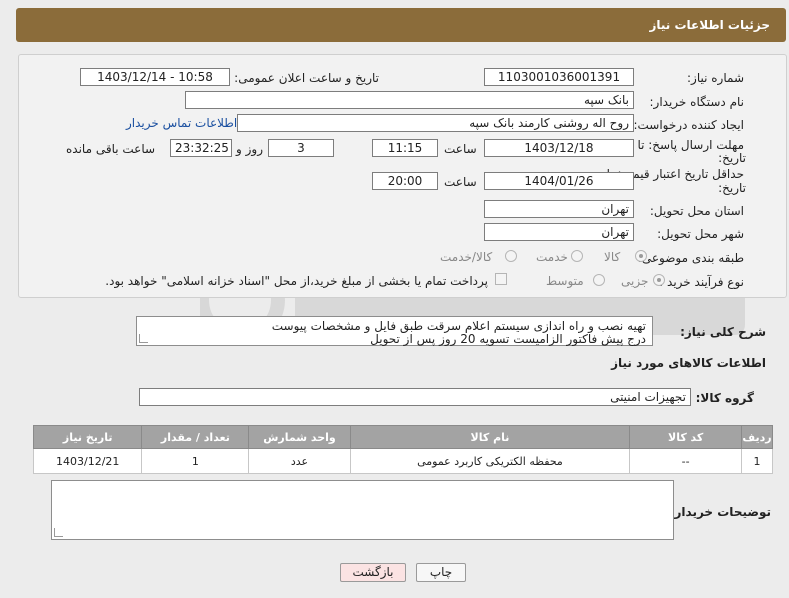 The height and width of the screenshot is (598, 789). Describe the element at coordinates (612, 257) in the screenshot. I see `category-option-goods: کالا` at that location.